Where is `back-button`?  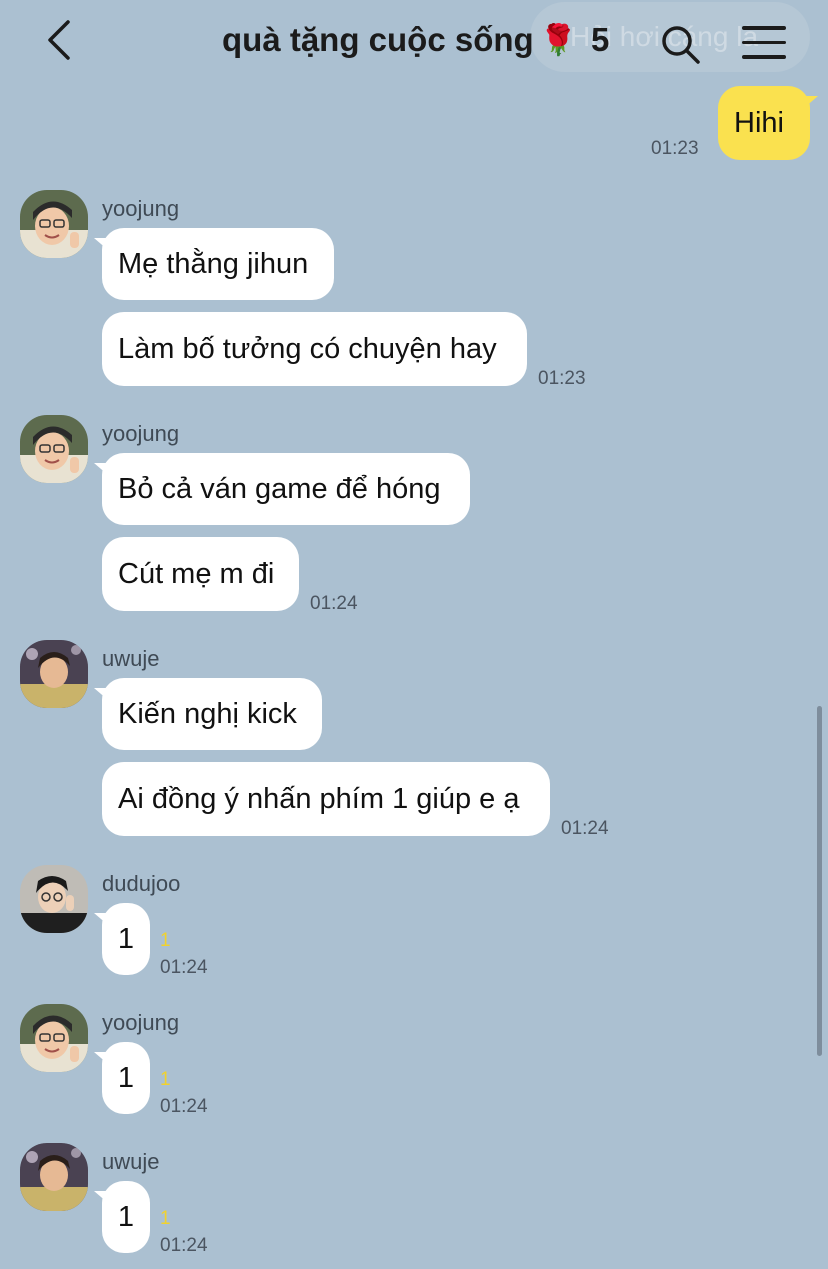
back-button is located at coordinates (60, 40).